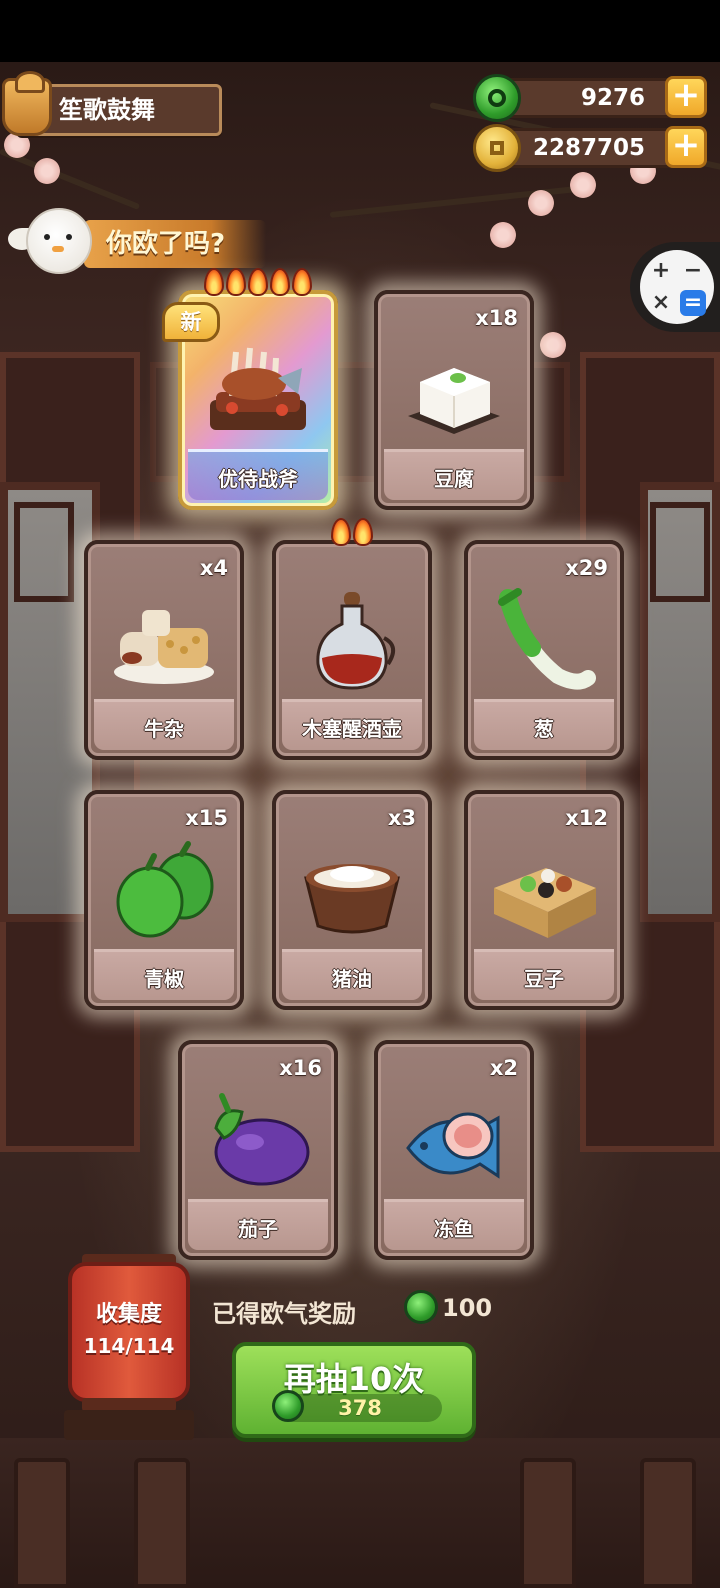  I want to click on stage-title: 笙歌鼓舞, so click(107, 110).